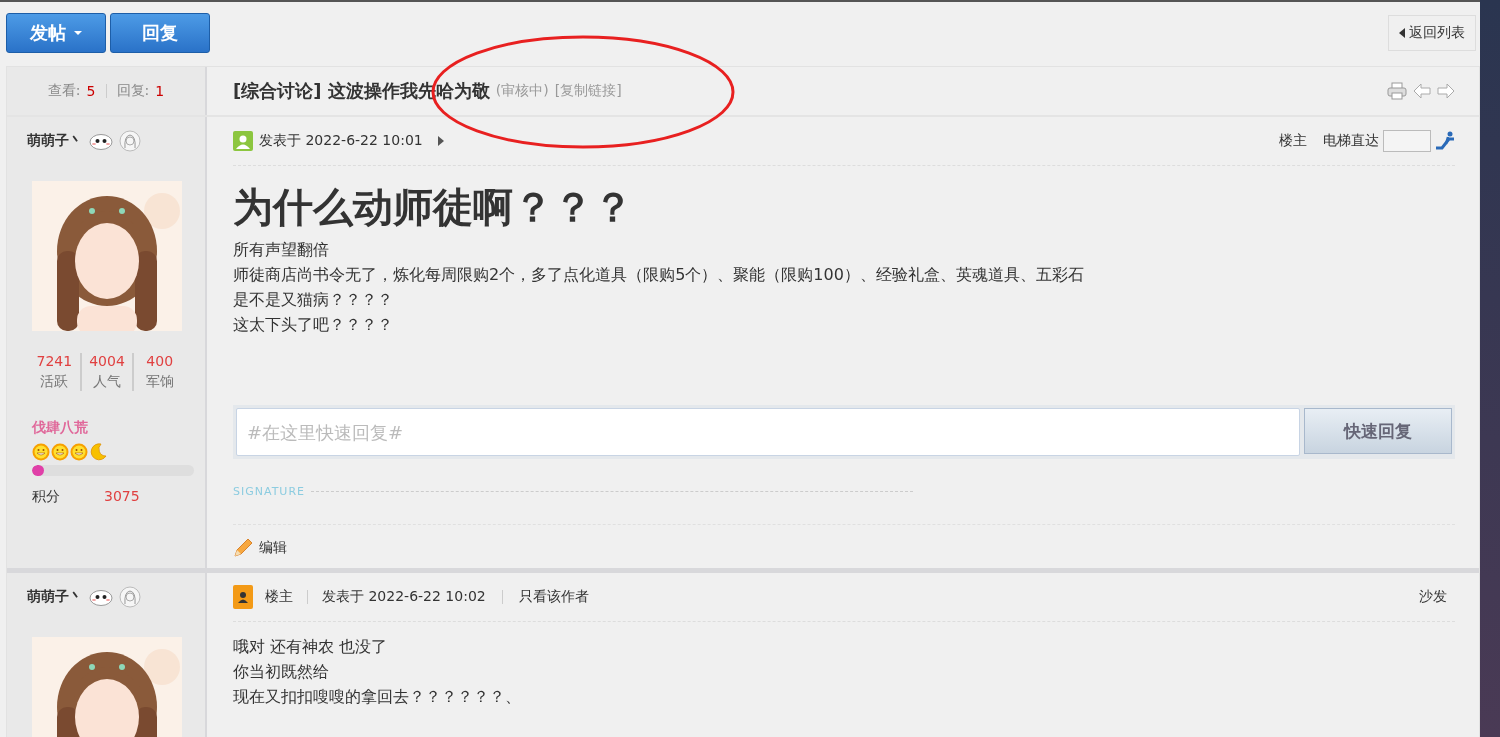  What do you see at coordinates (1351, 141) in the screenshot?
I see `jump-label: 电梯直达` at bounding box center [1351, 141].